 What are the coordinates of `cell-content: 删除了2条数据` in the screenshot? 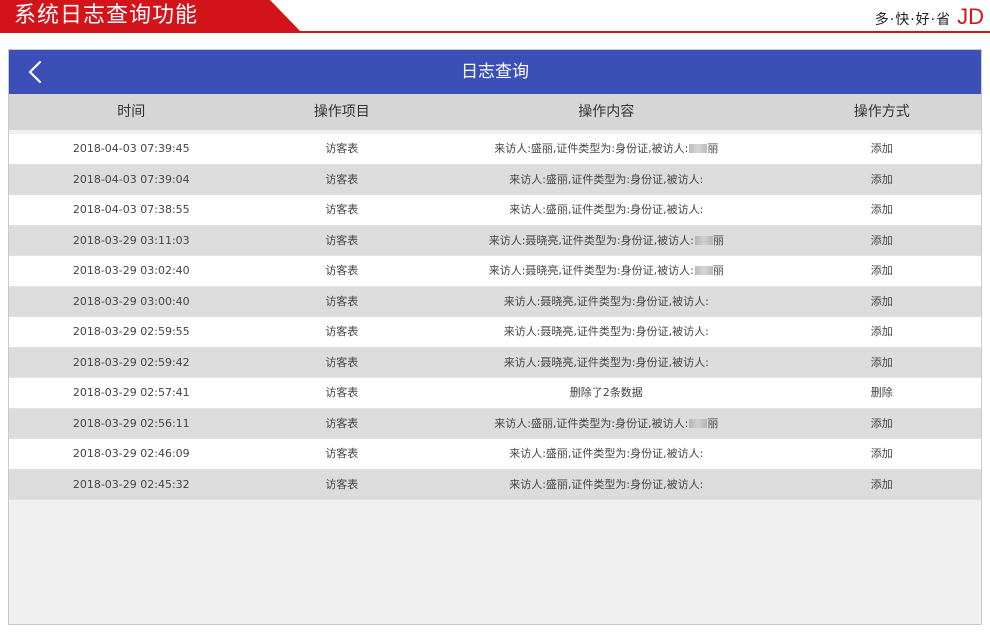 It's located at (606, 393).